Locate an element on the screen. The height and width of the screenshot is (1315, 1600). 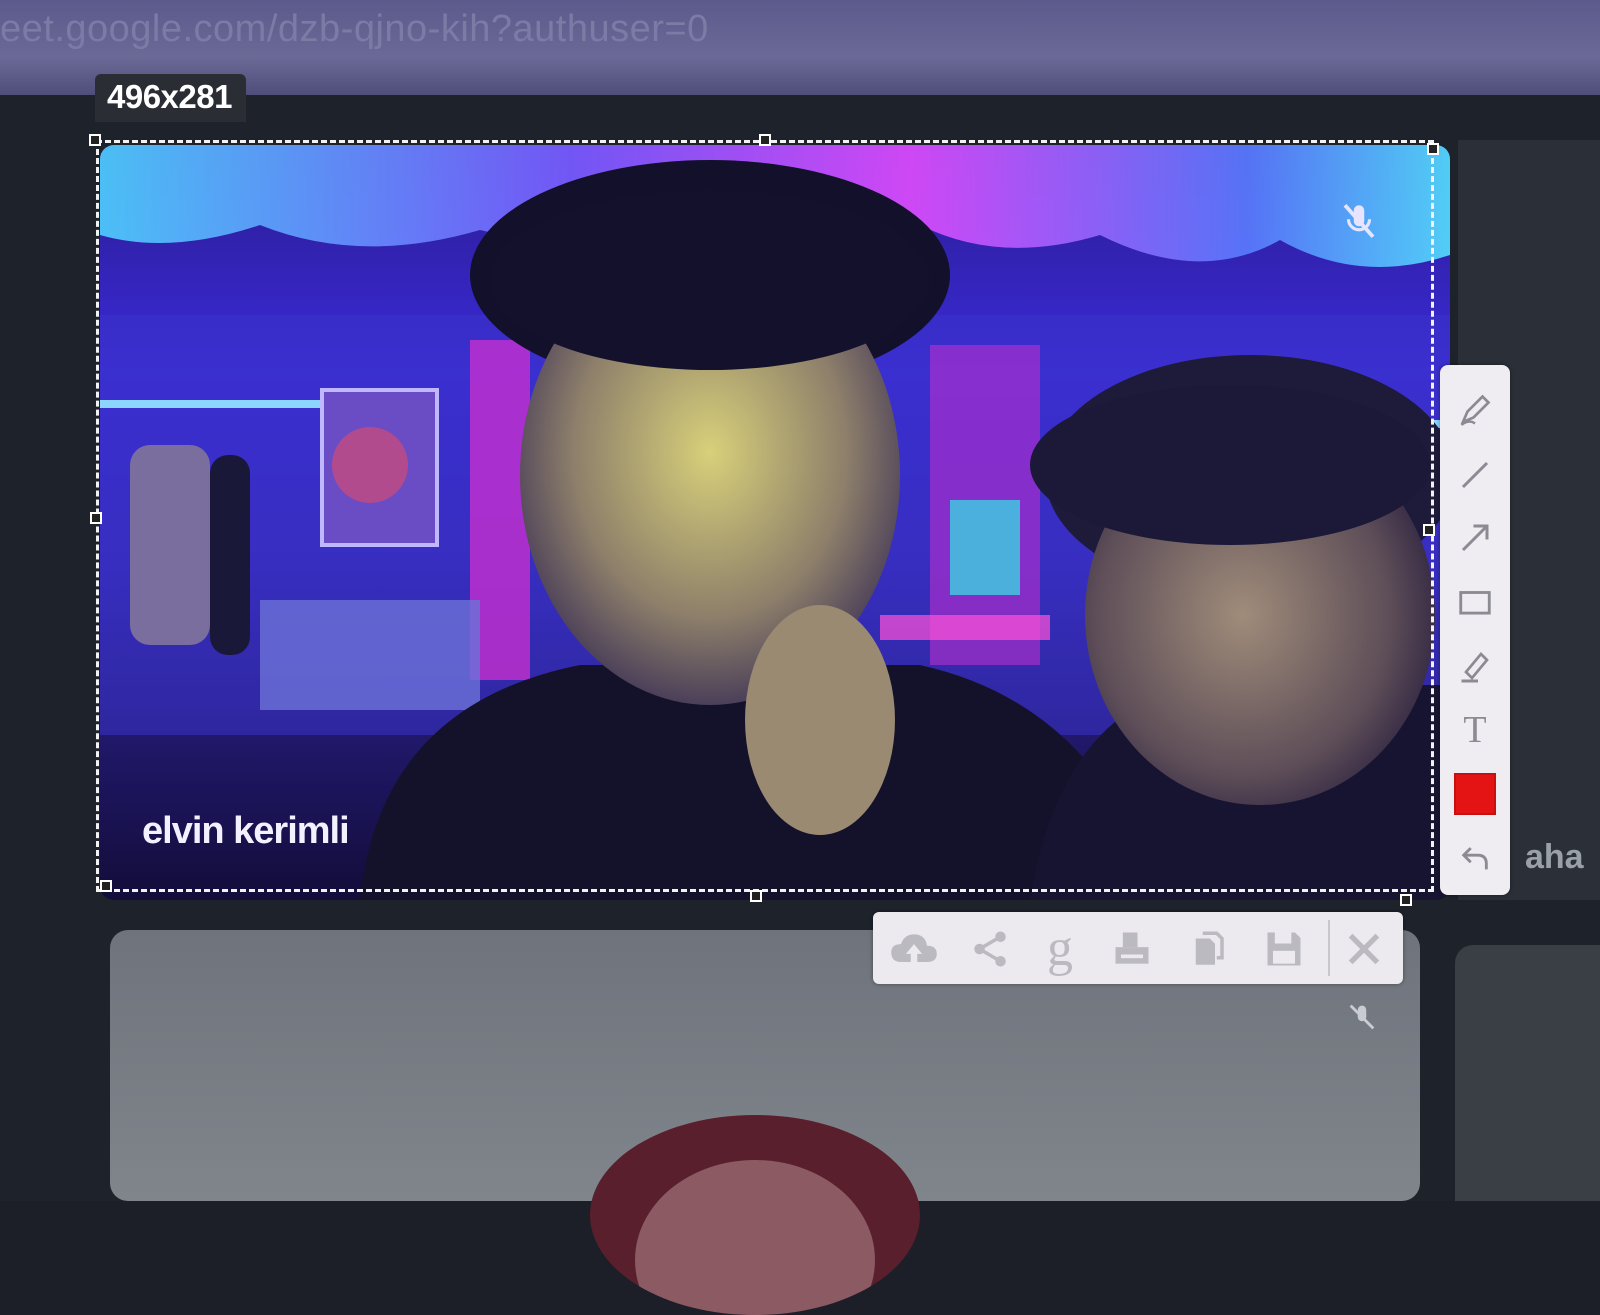
google-search-button: g is located at coordinates (1060, 949).